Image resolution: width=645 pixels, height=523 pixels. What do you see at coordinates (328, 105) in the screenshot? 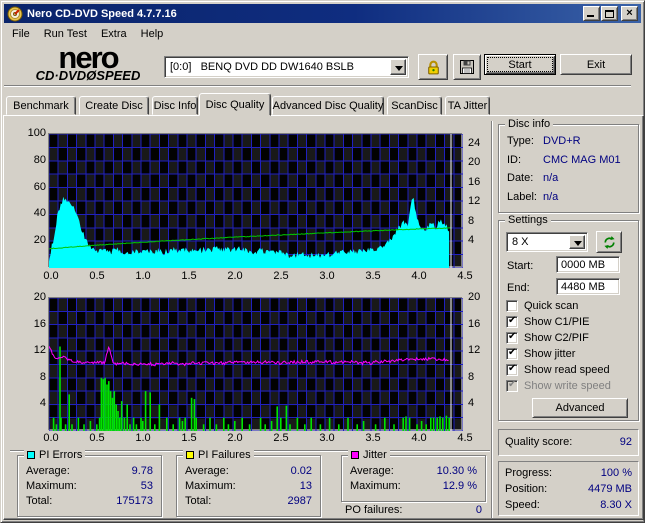
I see `tab-advanced-disc-quality: Advanced Disc Quality` at bounding box center [328, 105].